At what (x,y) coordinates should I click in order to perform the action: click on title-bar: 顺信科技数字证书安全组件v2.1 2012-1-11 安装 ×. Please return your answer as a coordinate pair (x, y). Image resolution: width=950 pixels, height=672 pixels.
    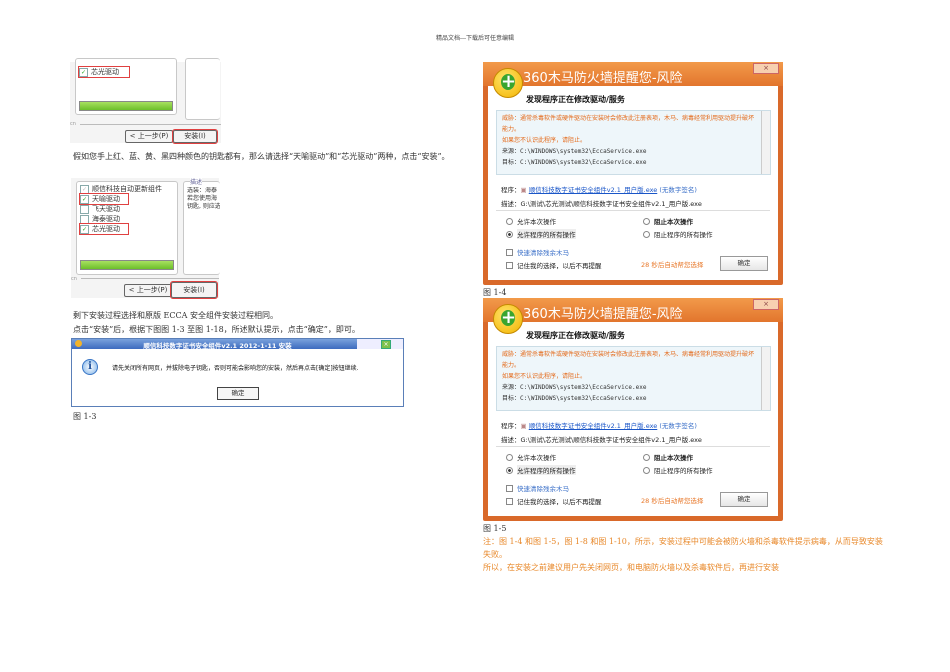
    Looking at the image, I should click on (237, 344).